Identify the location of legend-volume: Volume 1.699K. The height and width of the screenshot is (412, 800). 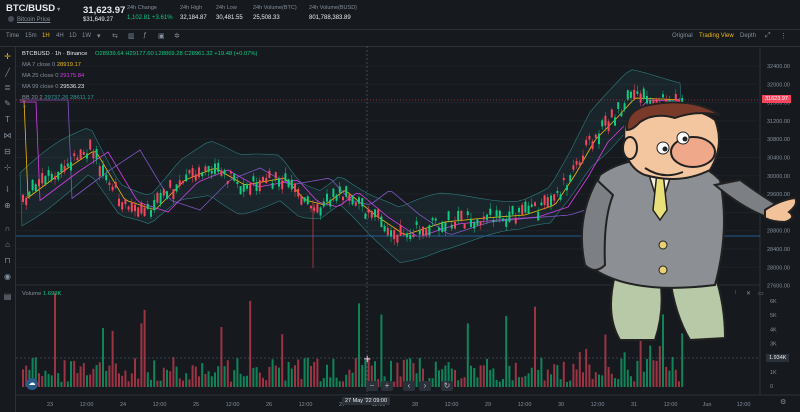
(41, 294).